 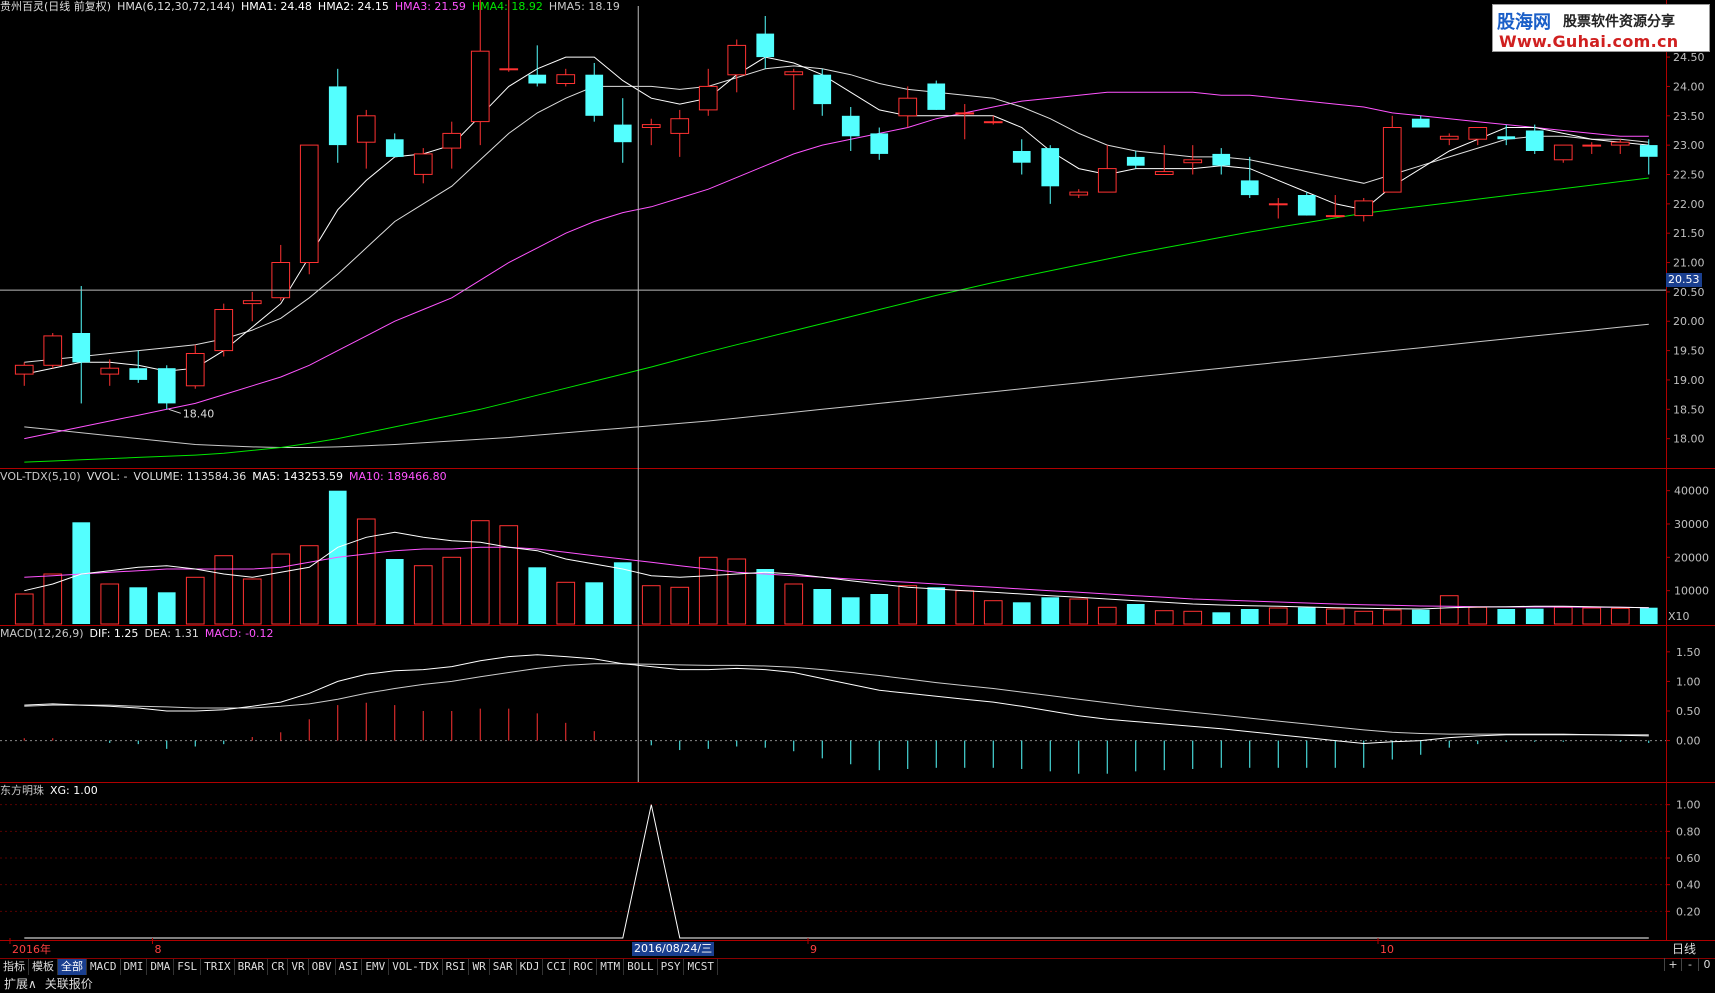 I want to click on tab-dma: DMA, so click(x=161, y=967).